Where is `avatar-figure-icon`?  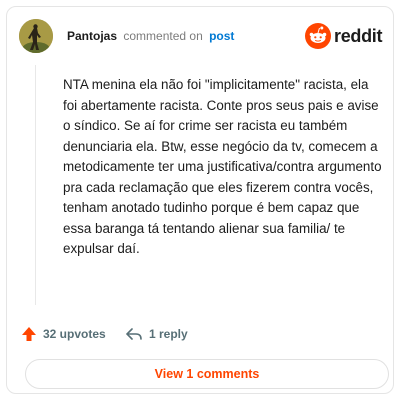 avatar-figure-icon is located at coordinates (36, 36).